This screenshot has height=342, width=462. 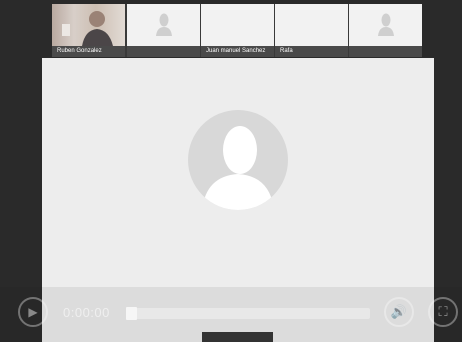 I want to click on volume-icon: 🔊, so click(x=399, y=311).